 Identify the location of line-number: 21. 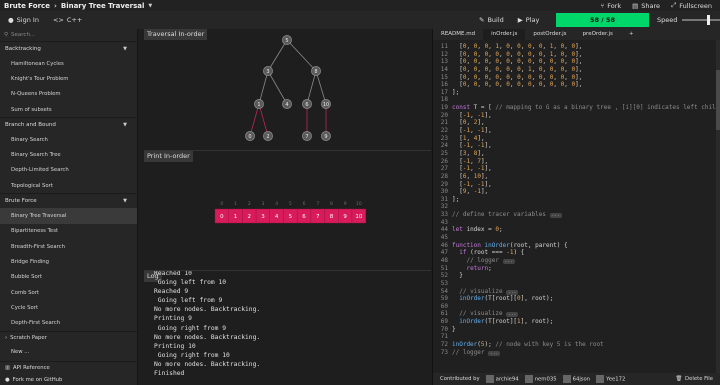
(444, 123).